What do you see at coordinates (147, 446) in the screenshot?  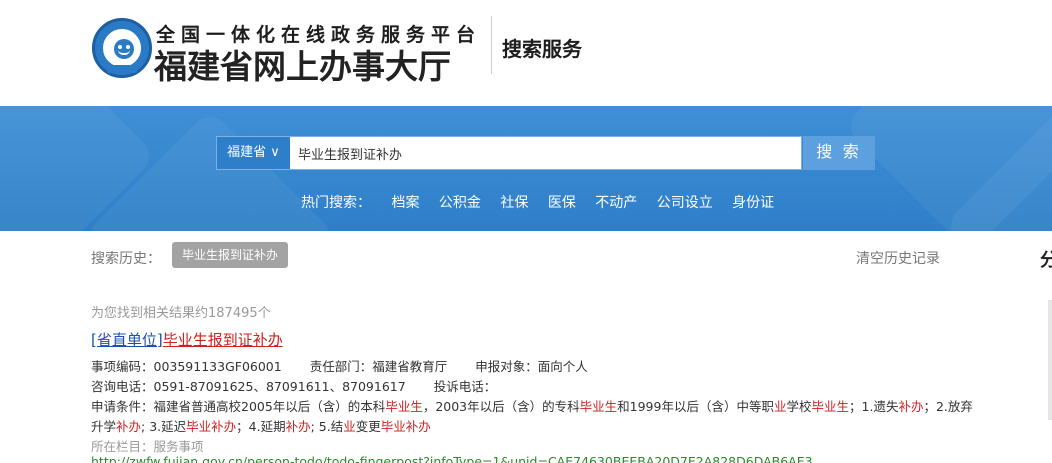 I see `result-column: 所在栏目：服务事项` at bounding box center [147, 446].